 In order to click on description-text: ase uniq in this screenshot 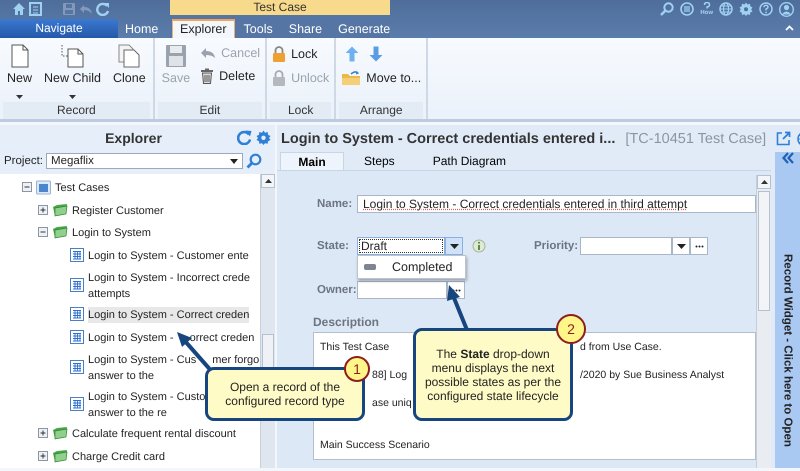, I will do `click(392, 403)`.